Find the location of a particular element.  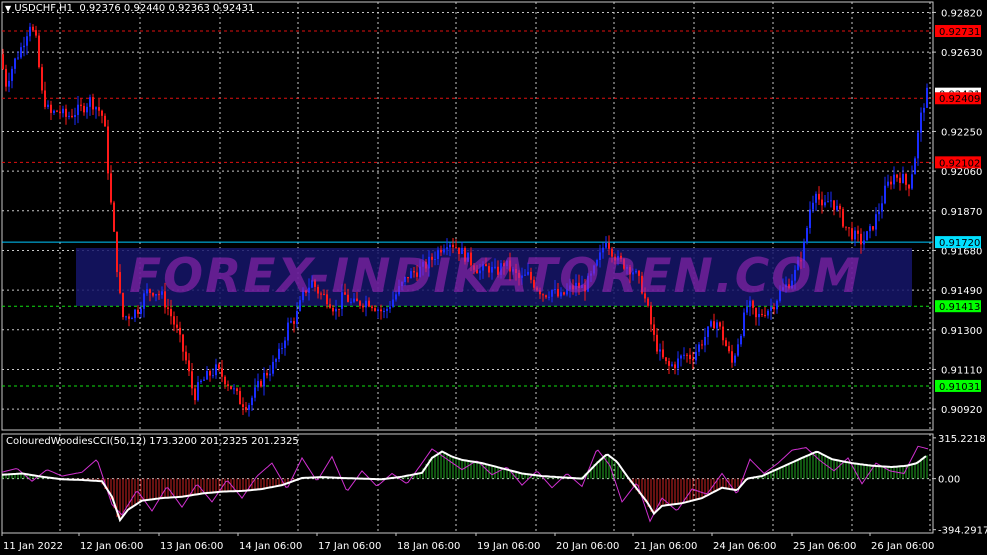

cci-tick-label: -394.2917 is located at coordinates (962, 531).